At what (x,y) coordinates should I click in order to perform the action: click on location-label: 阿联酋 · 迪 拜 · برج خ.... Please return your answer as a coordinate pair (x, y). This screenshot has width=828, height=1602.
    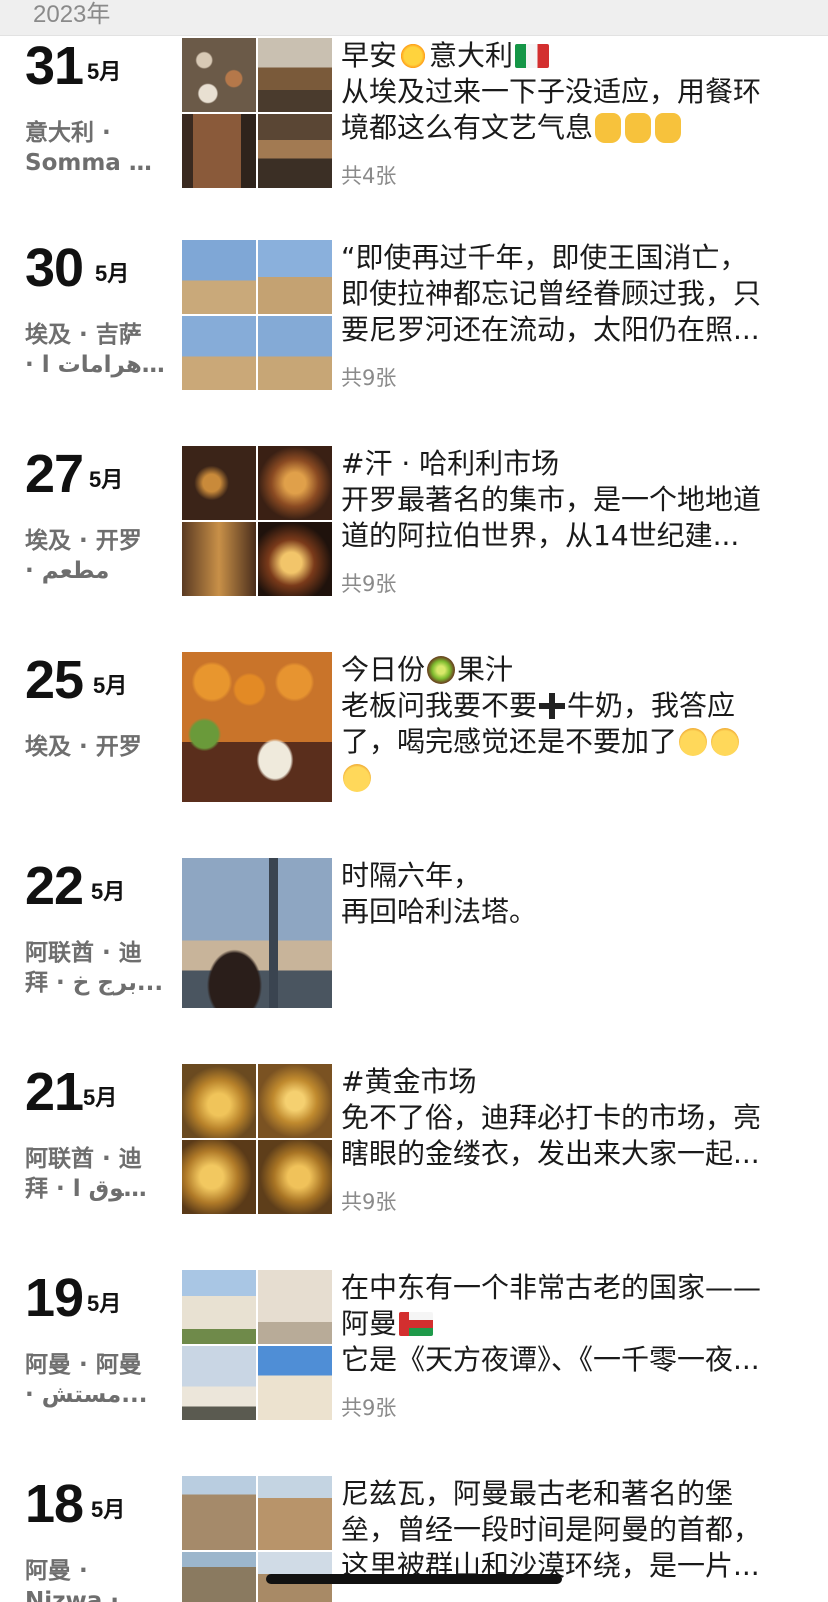
    Looking at the image, I should click on (94, 968).